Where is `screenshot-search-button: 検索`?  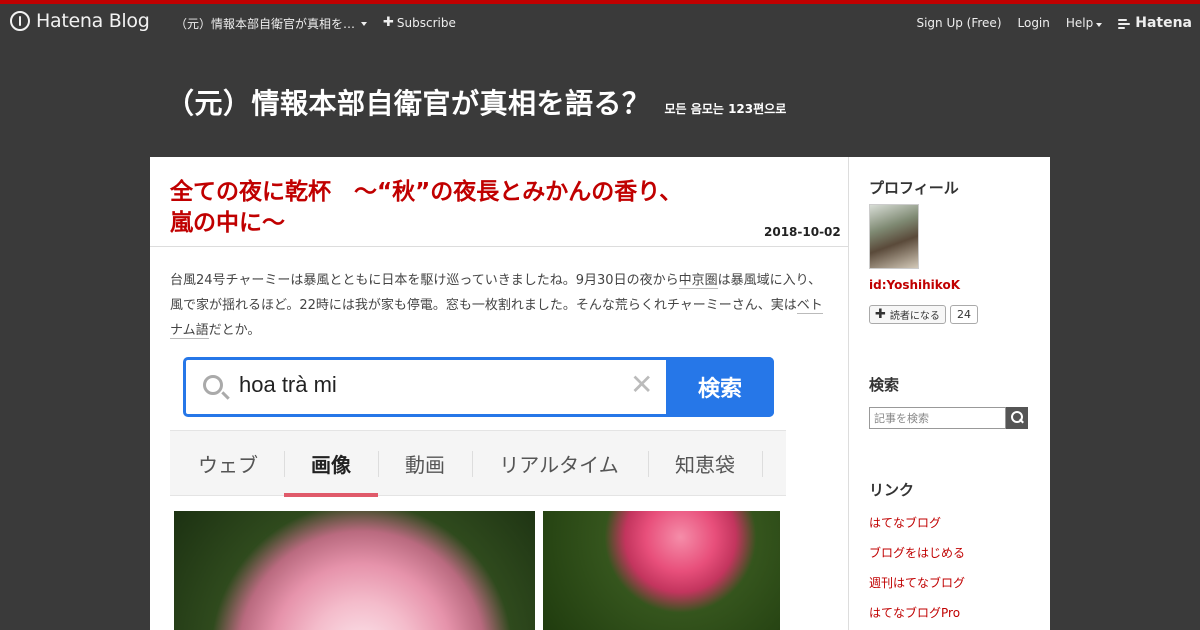 screenshot-search-button: 検索 is located at coordinates (720, 387).